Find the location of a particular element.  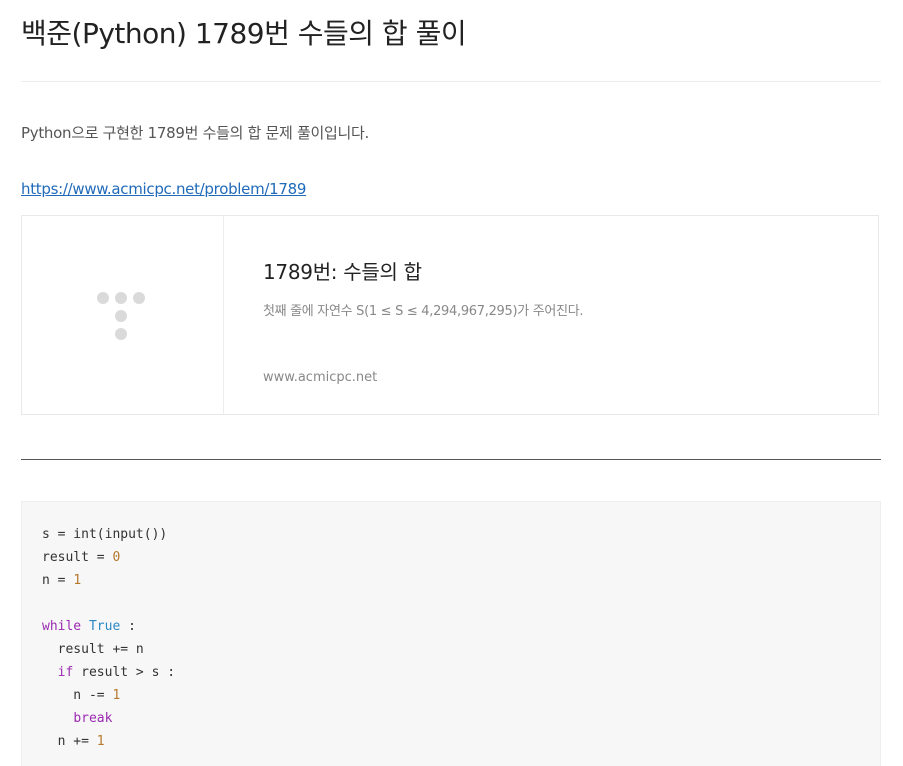

link-preview-thumbnail is located at coordinates (123, 315).